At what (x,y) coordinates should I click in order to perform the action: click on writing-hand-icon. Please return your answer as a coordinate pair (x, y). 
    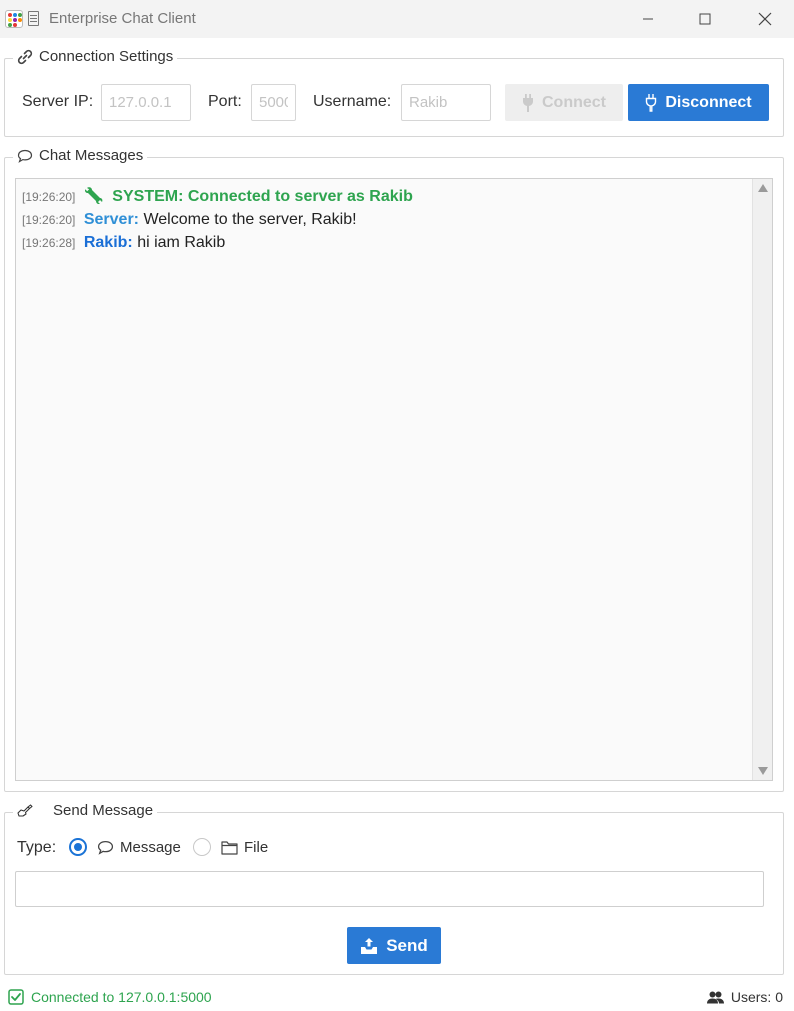
    Looking at the image, I should click on (25, 810).